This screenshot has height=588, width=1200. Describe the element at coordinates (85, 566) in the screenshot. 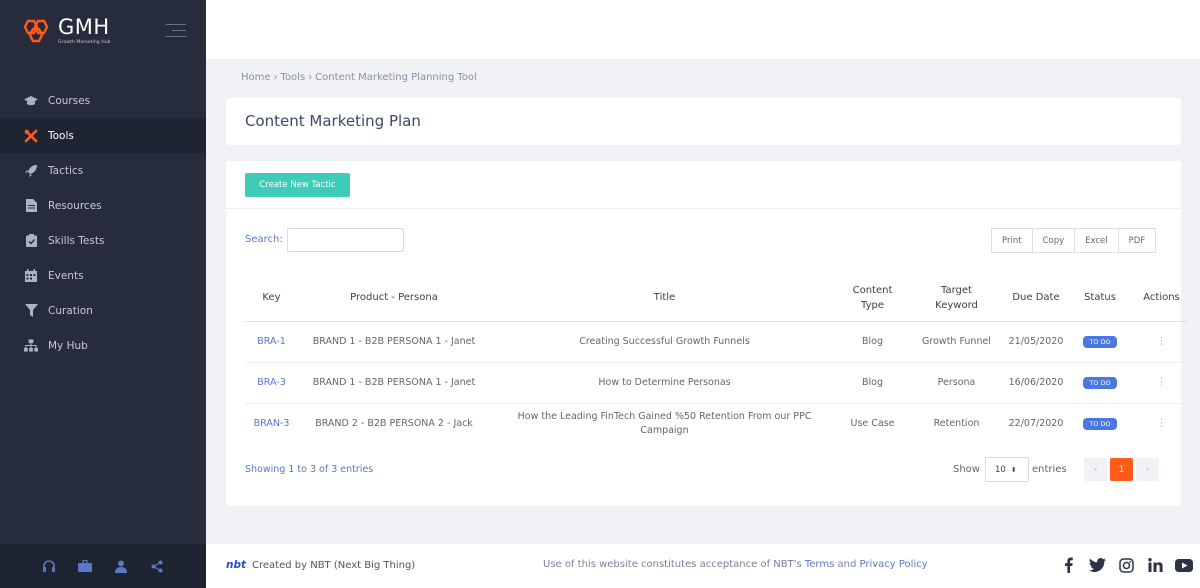

I see `briefcase-icon` at that location.